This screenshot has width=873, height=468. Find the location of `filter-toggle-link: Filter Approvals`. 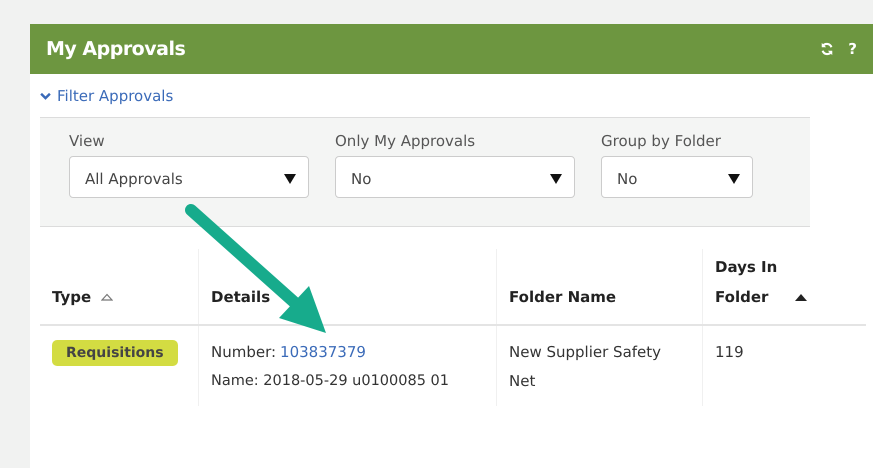

filter-toggle-link: Filter Approvals is located at coordinates (107, 96).